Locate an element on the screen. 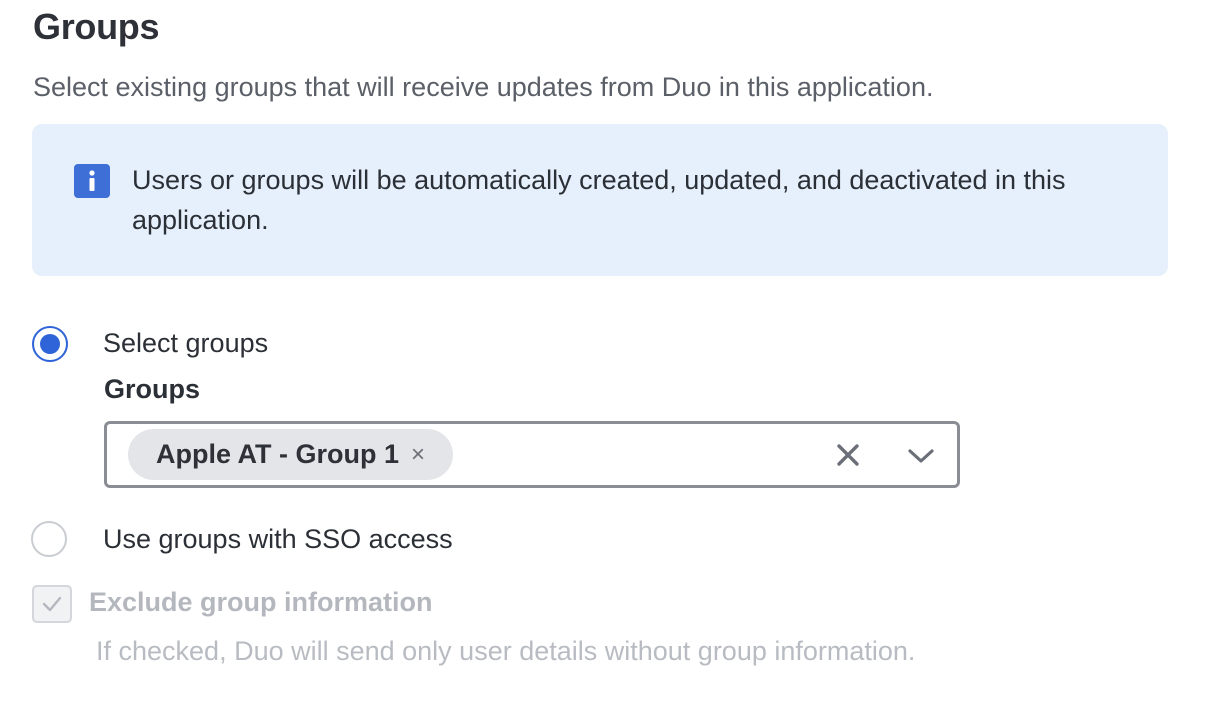 This screenshot has width=1222, height=714. groups-multiselect: Apple AT - Group 1 × is located at coordinates (532, 454).